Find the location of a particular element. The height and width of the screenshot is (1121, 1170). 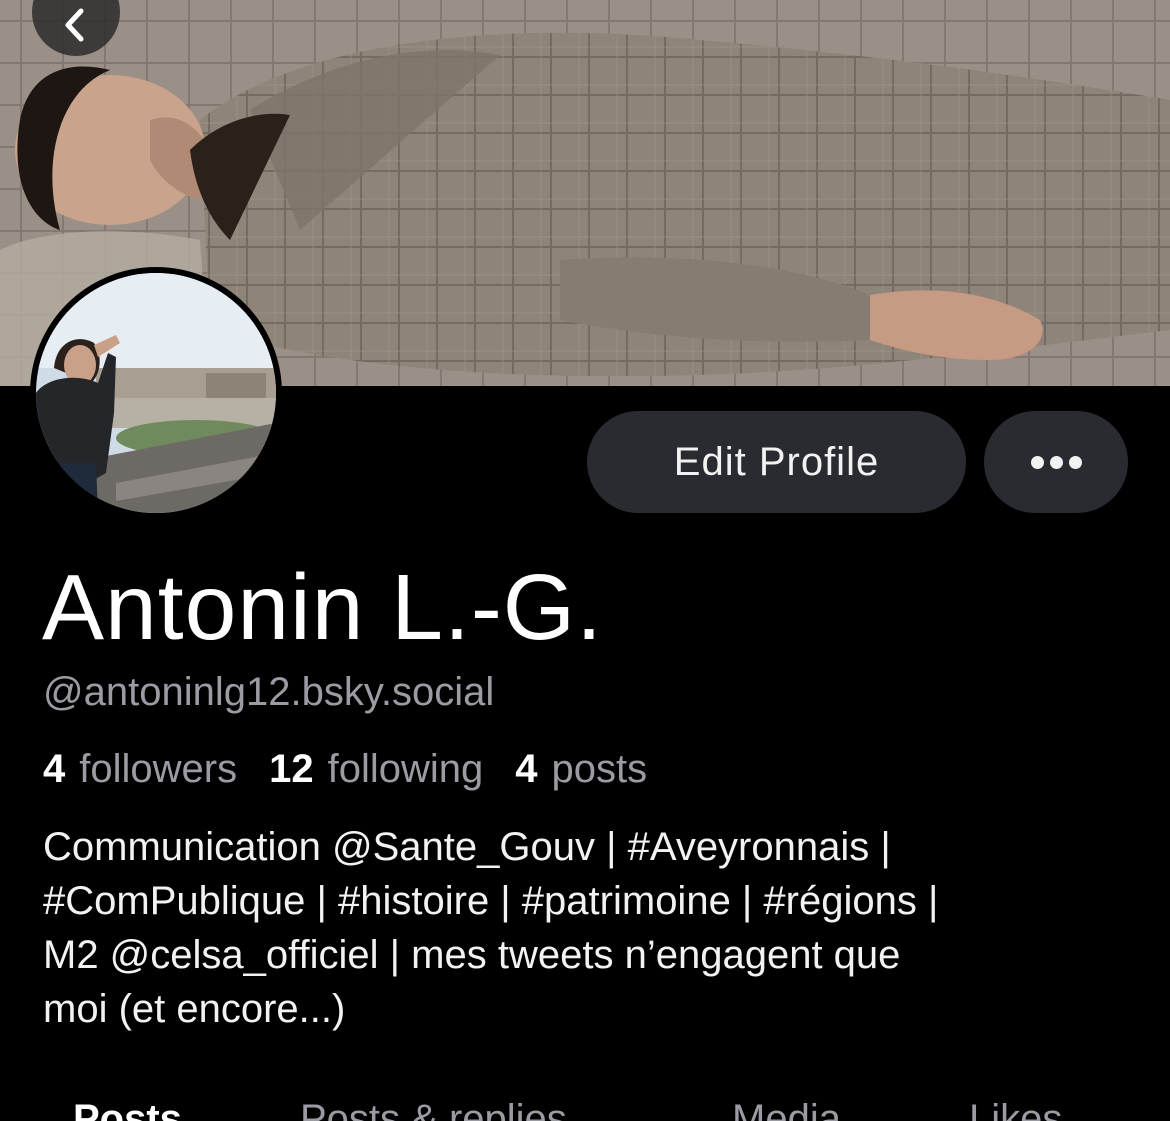

tab-posts-and-replies: Posts & replies is located at coordinates (433, 1107).